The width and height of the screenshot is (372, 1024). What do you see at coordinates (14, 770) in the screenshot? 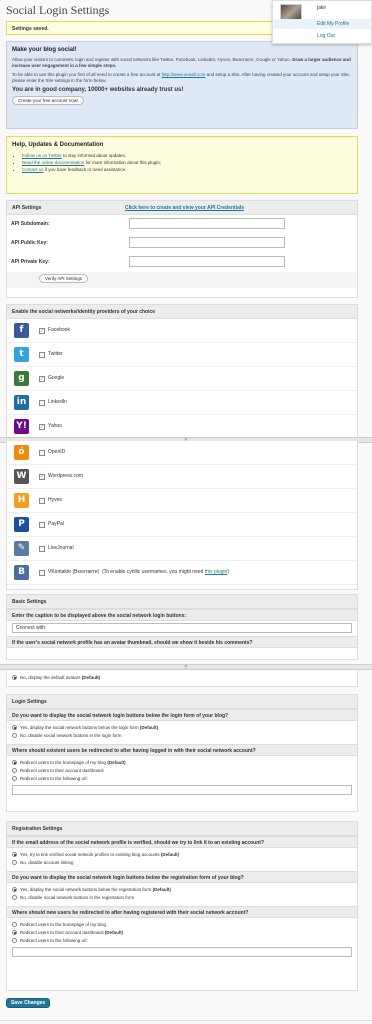
I see `login-redirect-dashboard-radio` at bounding box center [14, 770].